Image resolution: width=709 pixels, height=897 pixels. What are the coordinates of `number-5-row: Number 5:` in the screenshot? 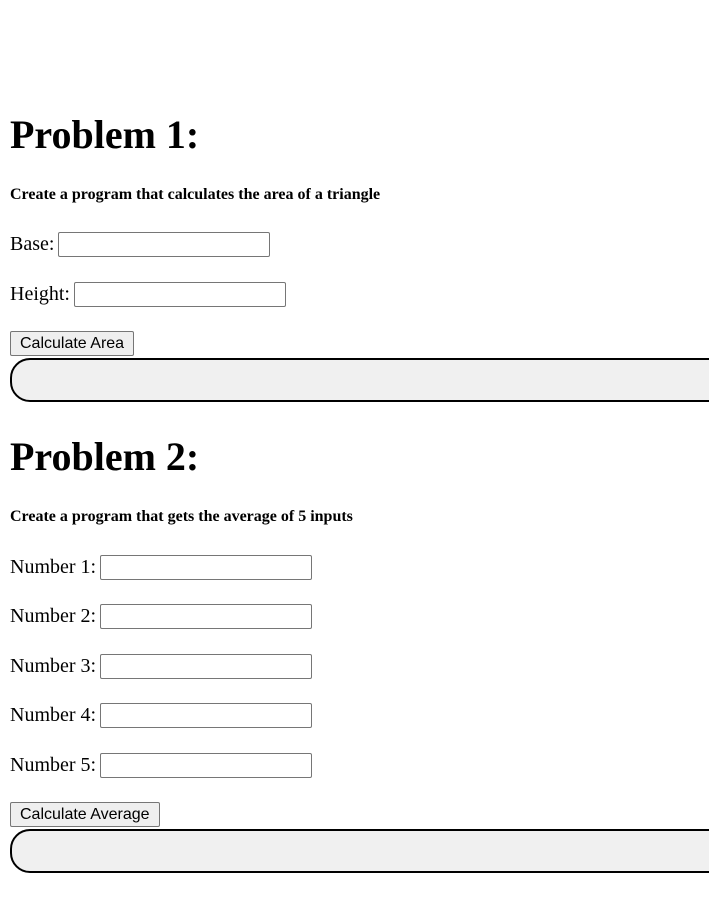 It's located at (161, 765).